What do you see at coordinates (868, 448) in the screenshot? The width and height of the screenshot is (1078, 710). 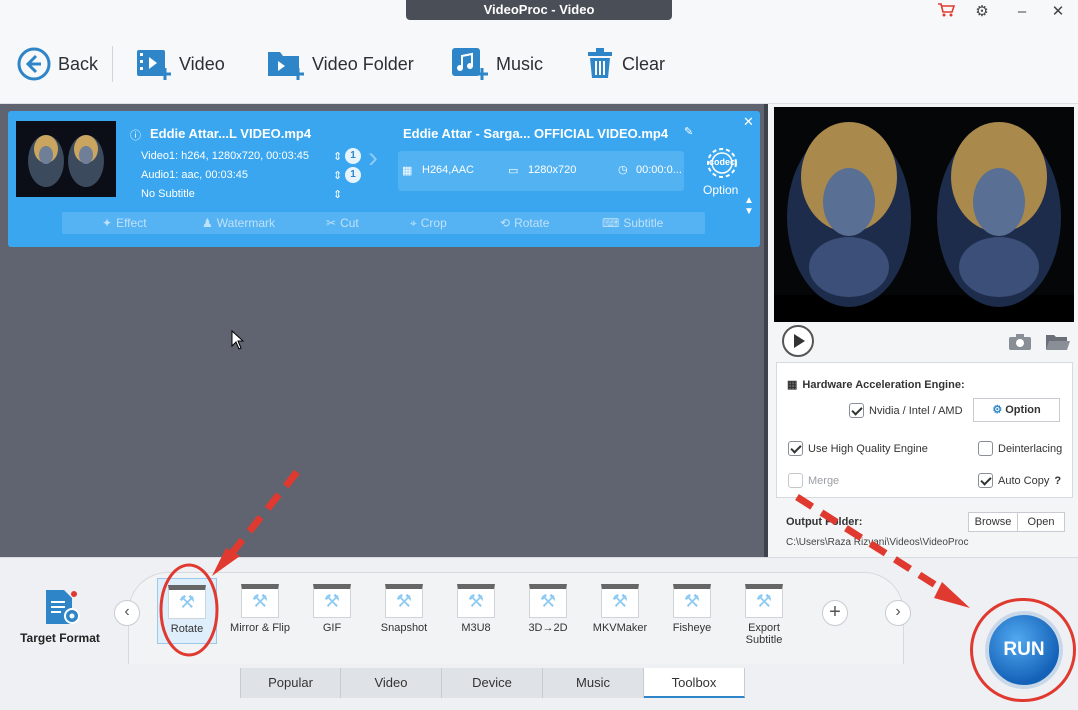 I see `high-quality-label: Use High Quality Engine` at bounding box center [868, 448].